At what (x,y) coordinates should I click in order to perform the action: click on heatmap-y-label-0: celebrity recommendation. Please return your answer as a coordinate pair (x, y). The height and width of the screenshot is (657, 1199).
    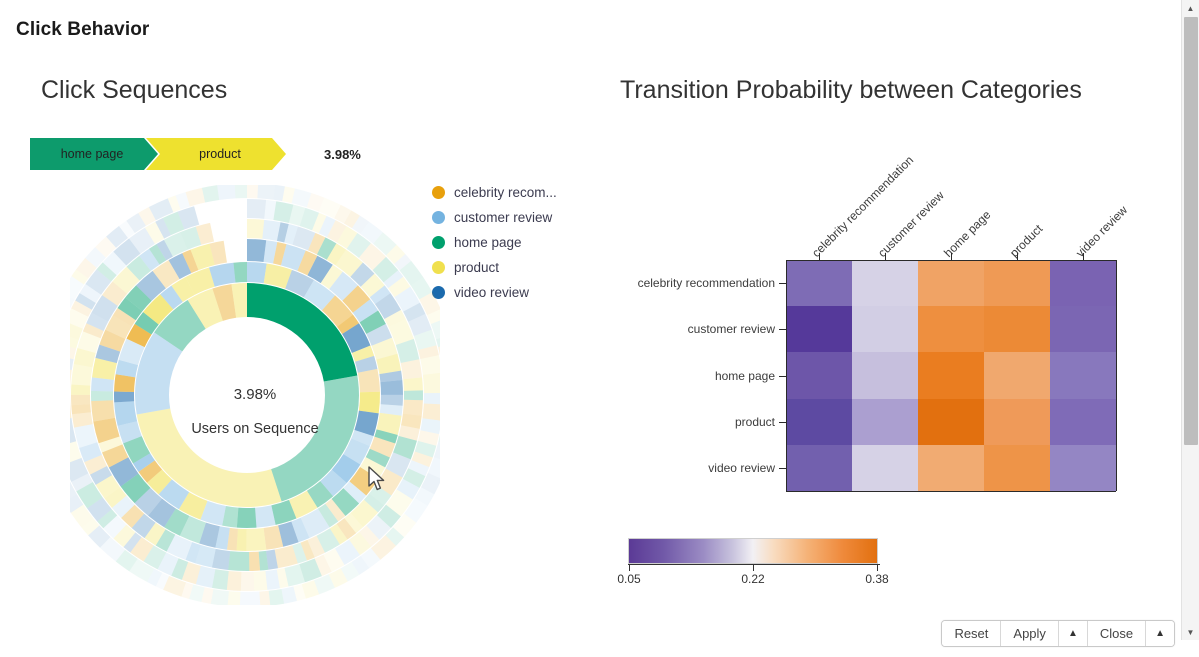
    Looking at the image, I should click on (706, 283).